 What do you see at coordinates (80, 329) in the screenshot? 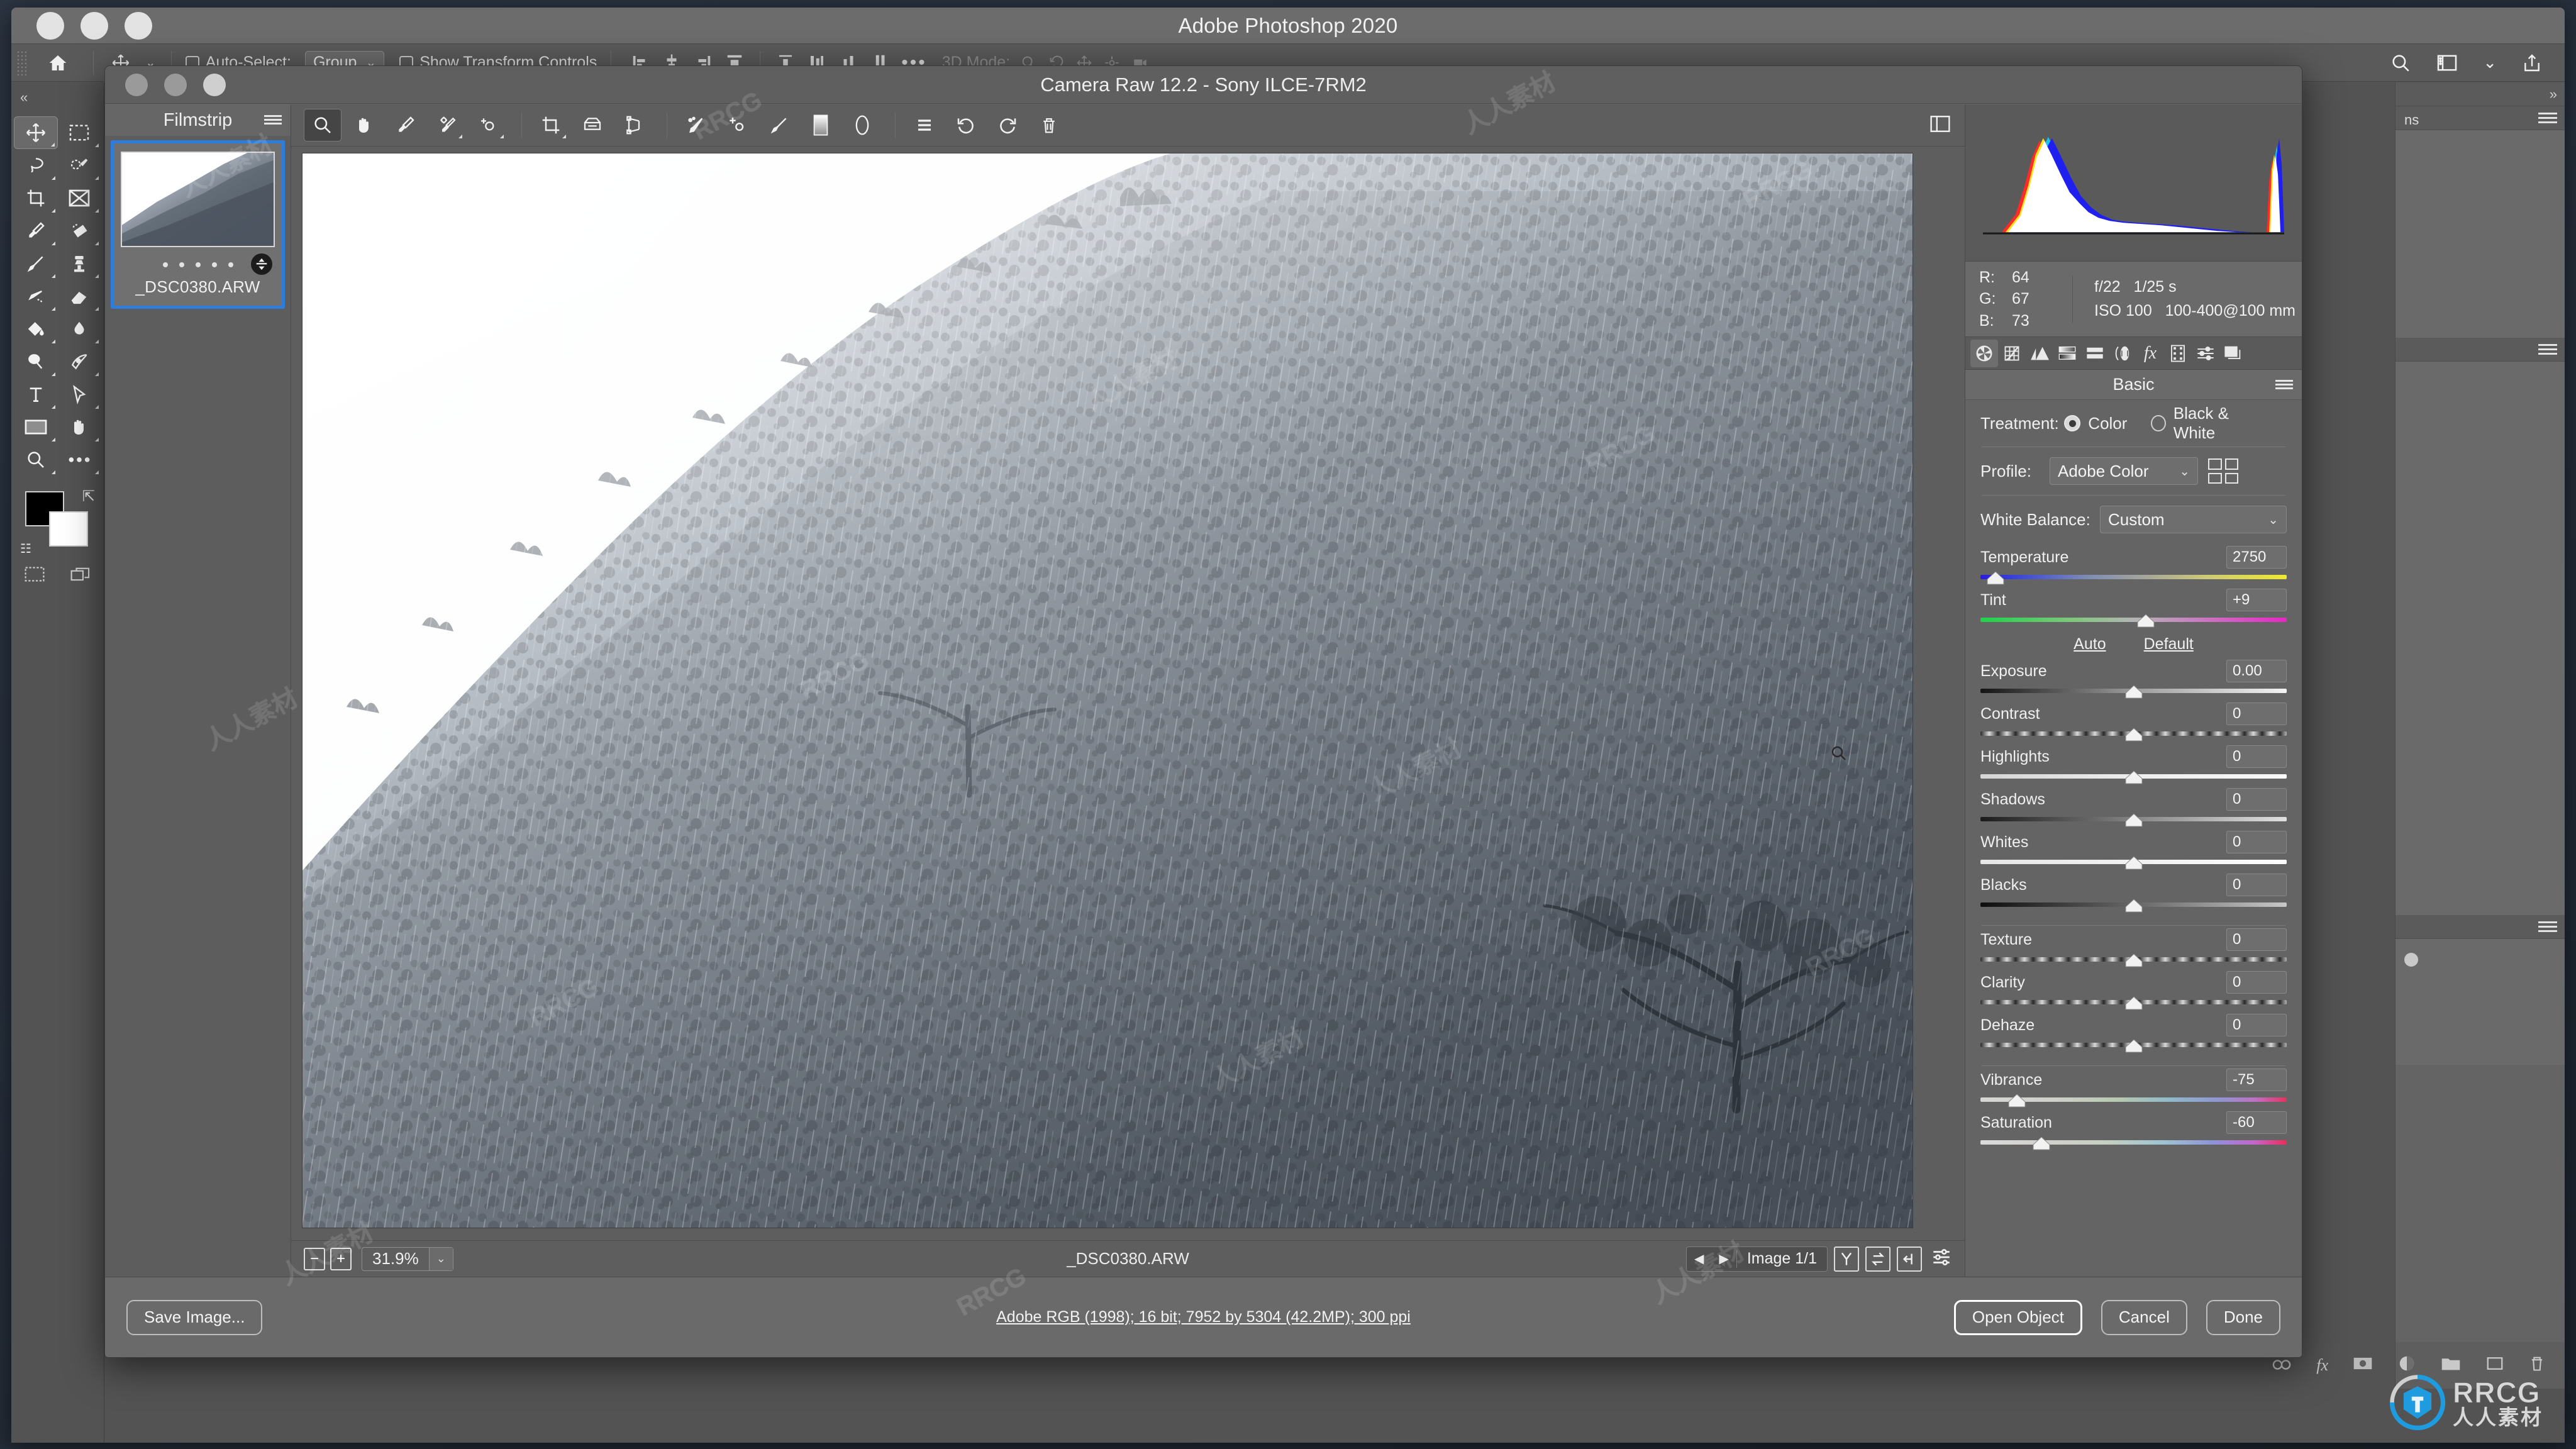
I see `tool-blur` at bounding box center [80, 329].